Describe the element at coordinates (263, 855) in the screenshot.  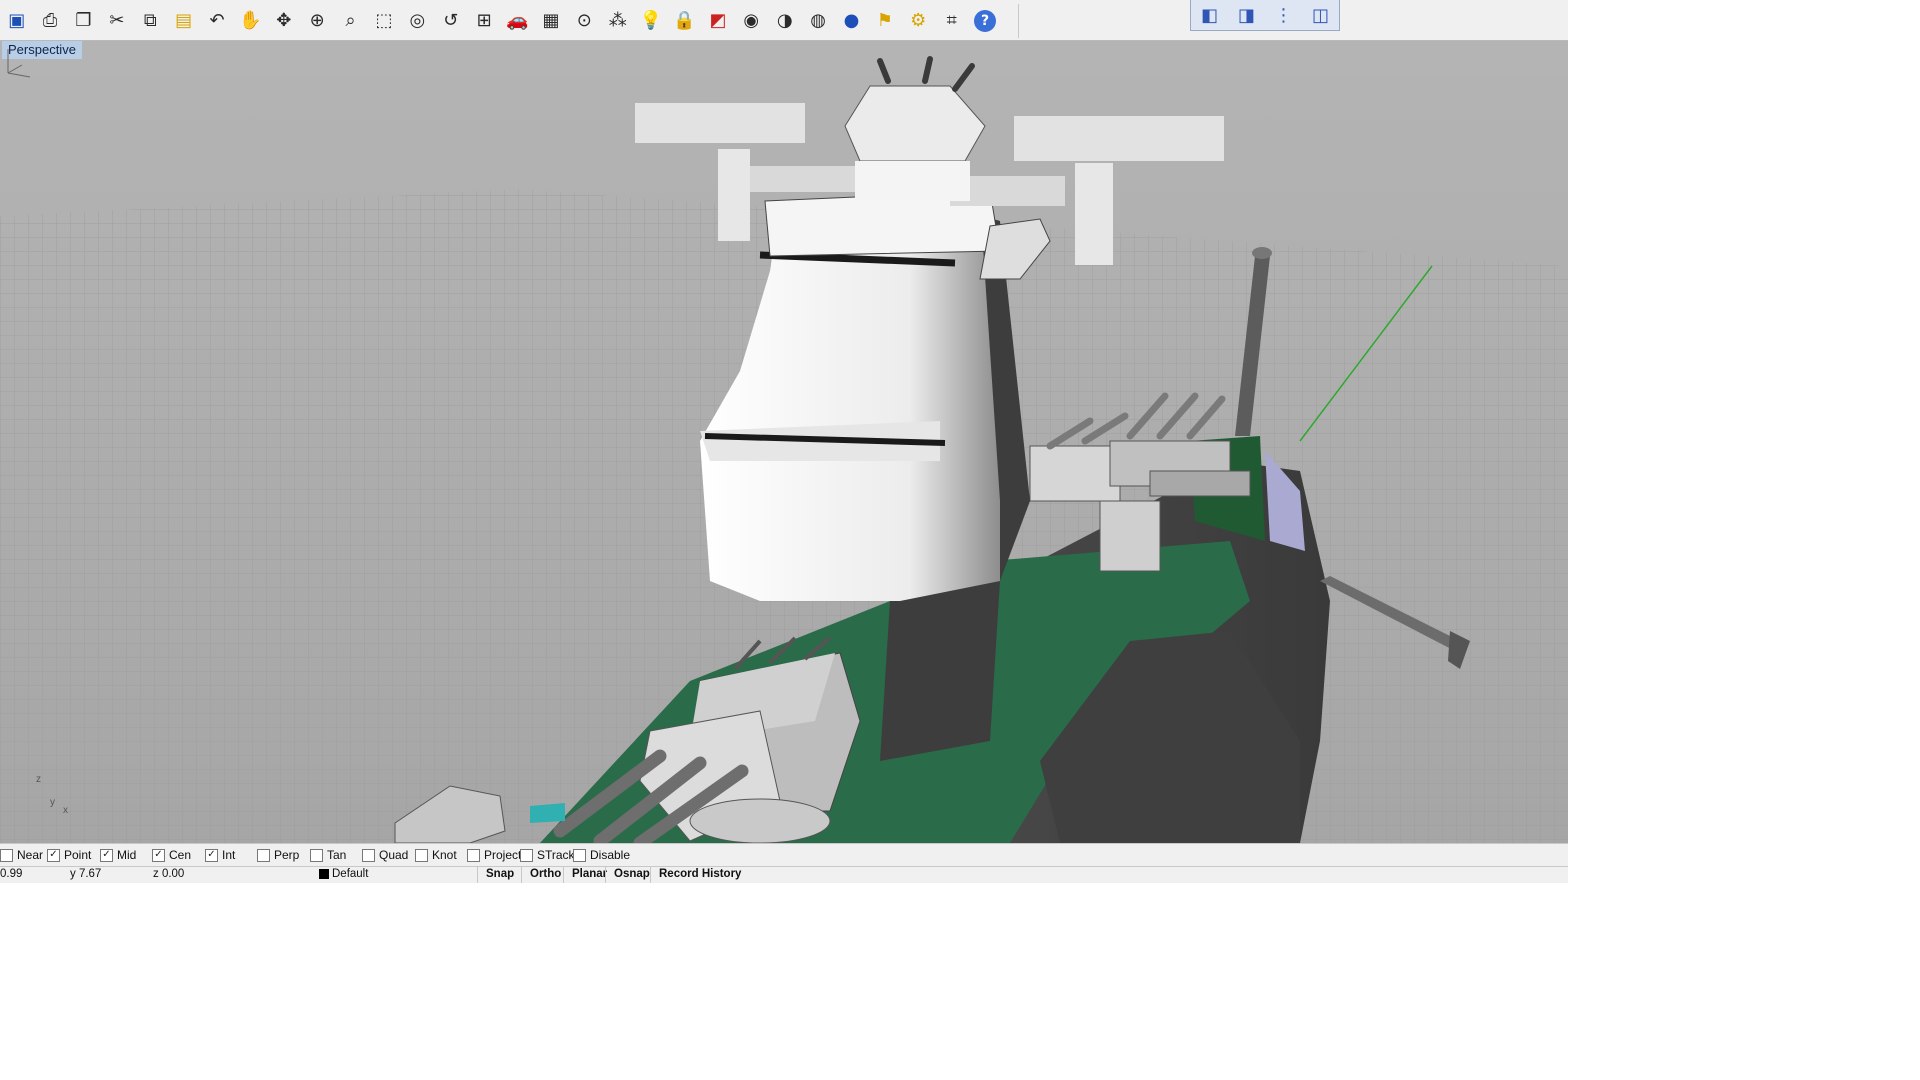
I see `osnap-perp-checkbox` at that location.